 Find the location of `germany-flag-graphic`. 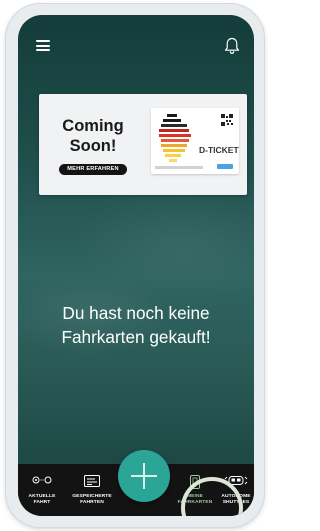

germany-flag-graphic is located at coordinates (175, 138).